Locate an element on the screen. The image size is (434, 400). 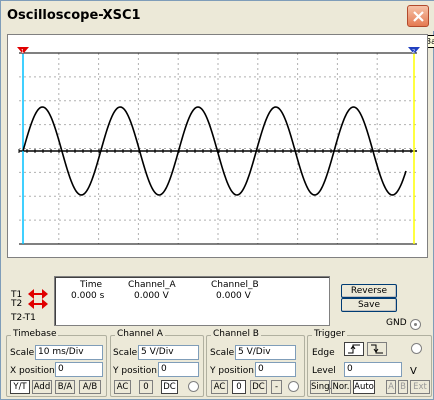
t2-t1-label: T2-T1 is located at coordinates (23, 318).